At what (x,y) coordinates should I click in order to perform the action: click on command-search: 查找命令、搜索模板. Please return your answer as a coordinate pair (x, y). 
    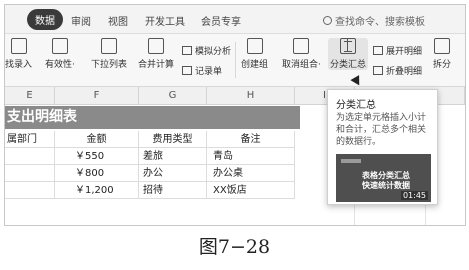
    Looking at the image, I should click on (374, 20).